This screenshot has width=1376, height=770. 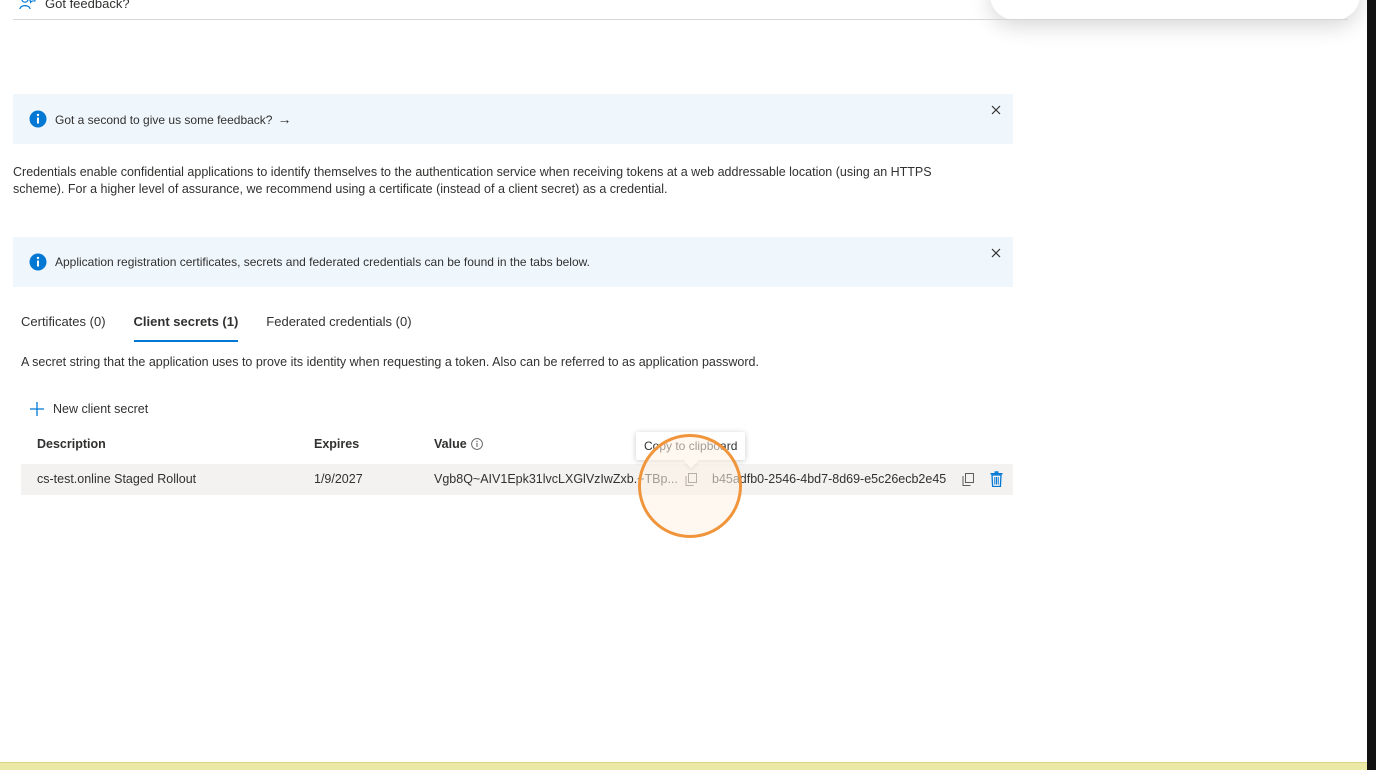 I want to click on top-divider, so click(x=680, y=19).